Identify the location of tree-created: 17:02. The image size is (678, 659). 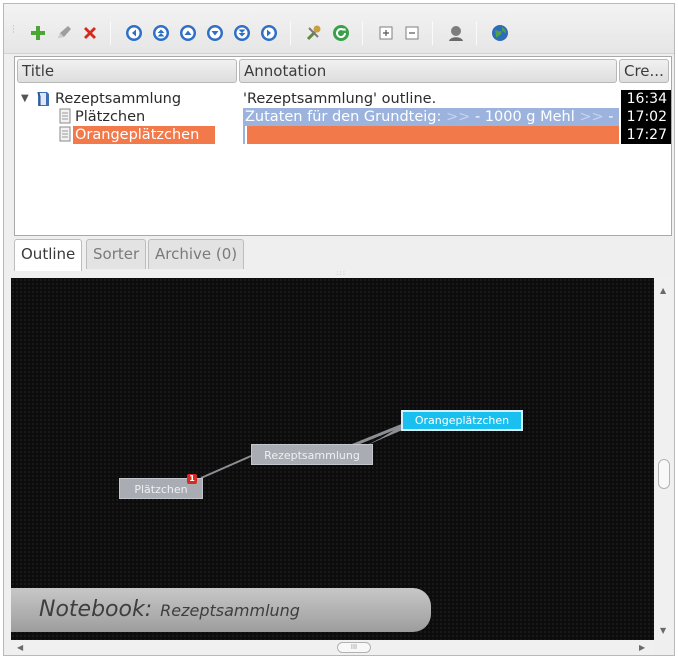
(646, 117).